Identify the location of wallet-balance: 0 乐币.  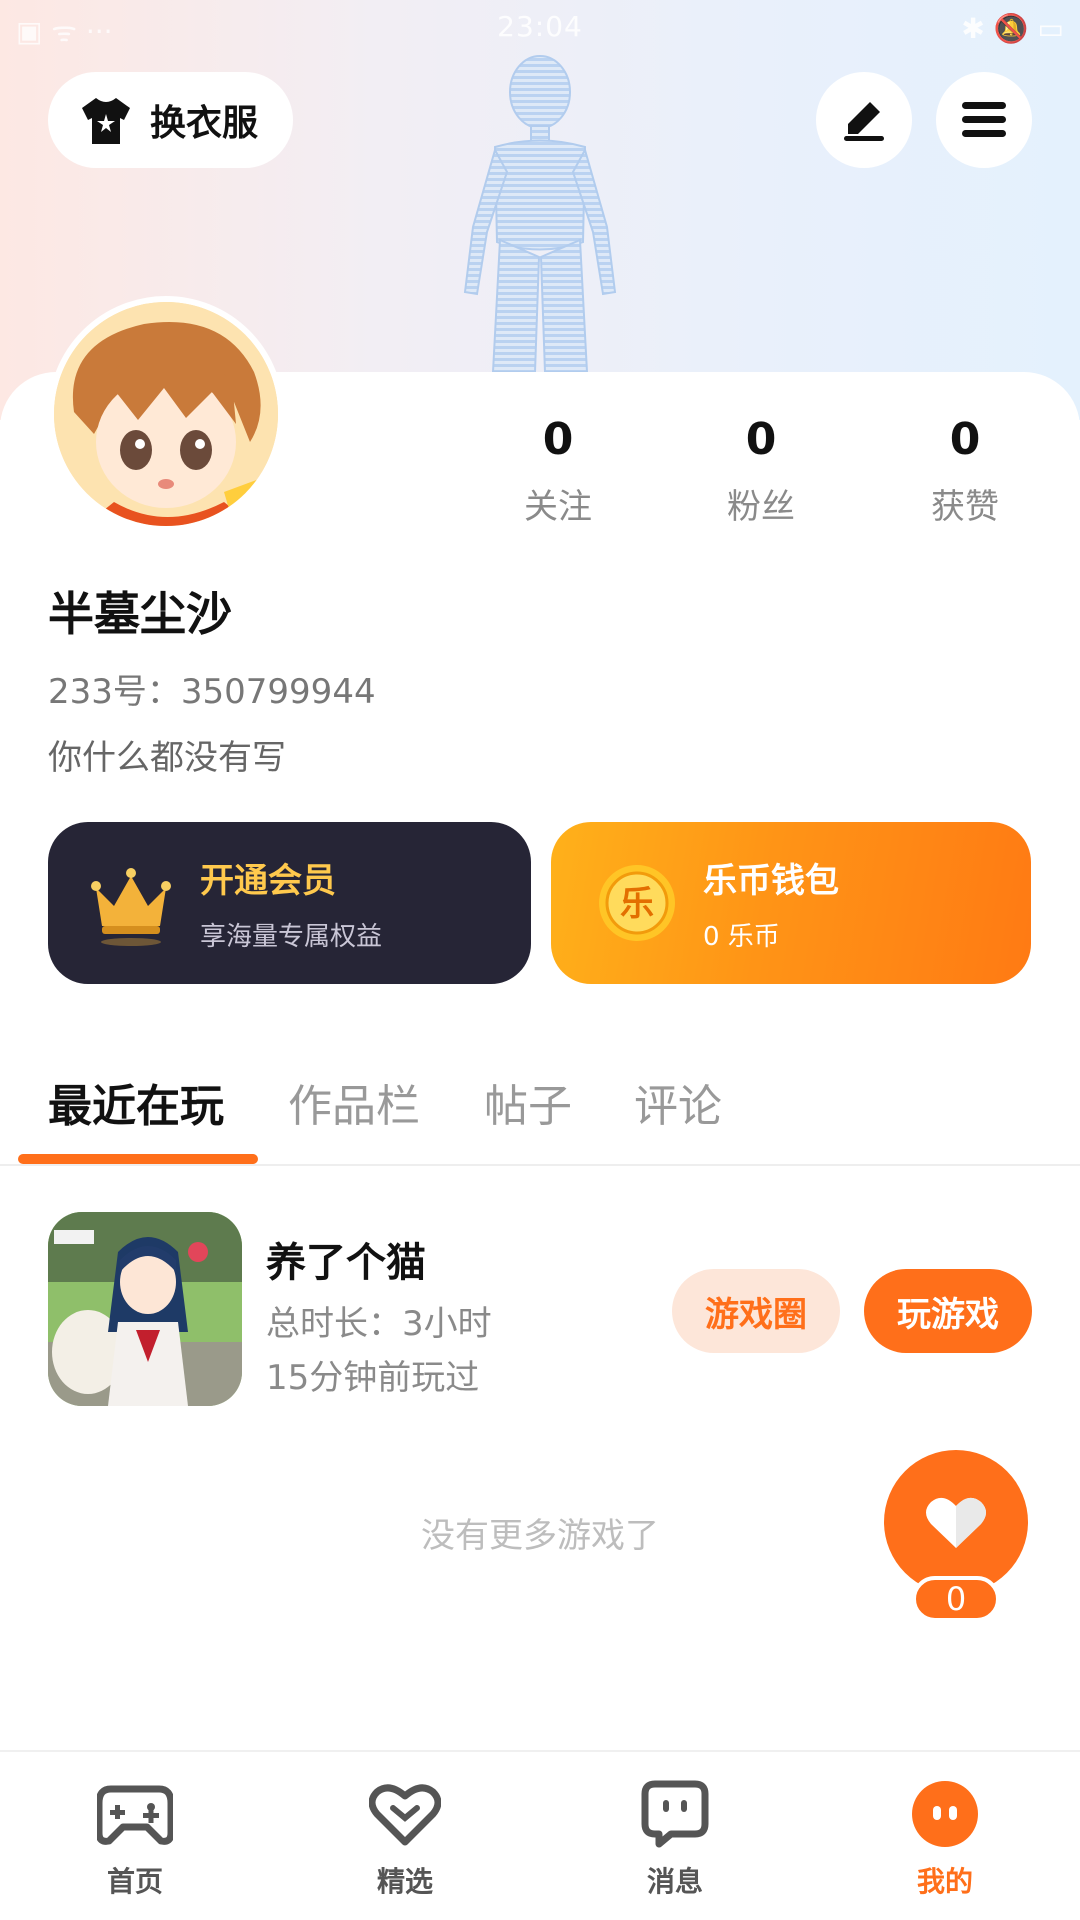
(741, 937).